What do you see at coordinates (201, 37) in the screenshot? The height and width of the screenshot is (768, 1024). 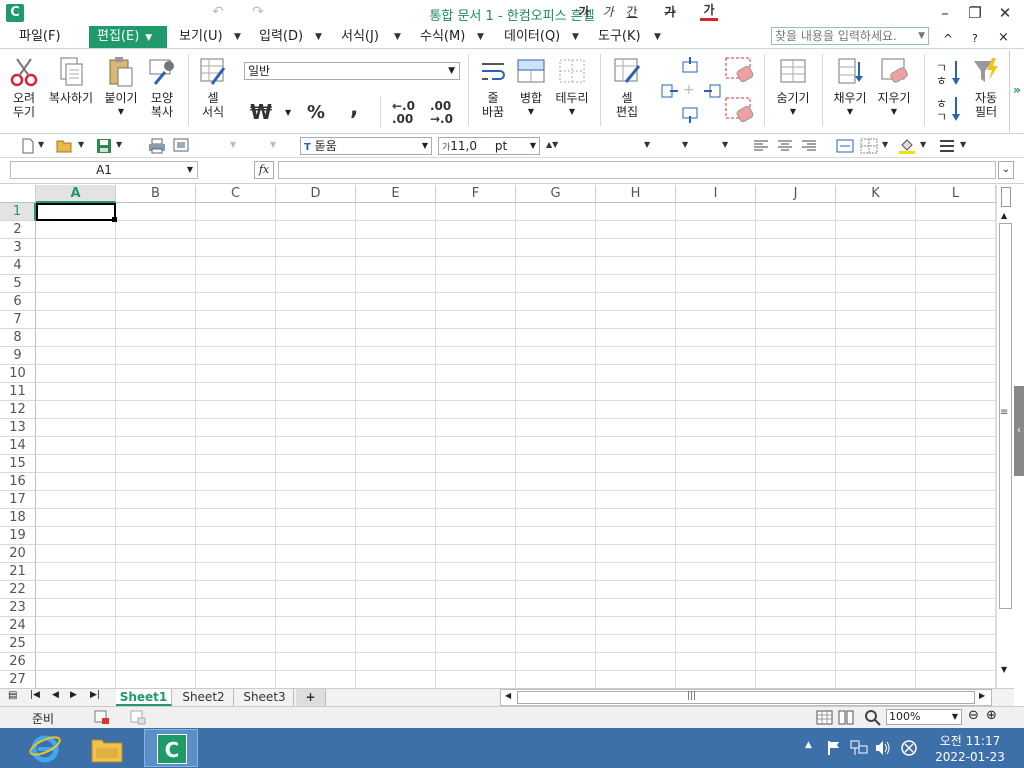 I see `menu-view: 보기(U)` at bounding box center [201, 37].